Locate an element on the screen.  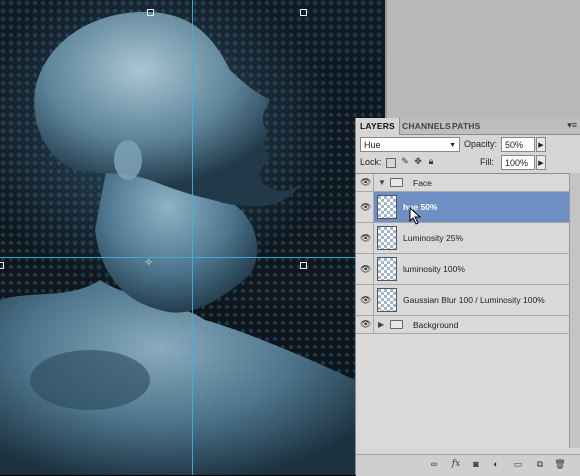
lock-all-icon: 🔒︎ is located at coordinates (431, 161).